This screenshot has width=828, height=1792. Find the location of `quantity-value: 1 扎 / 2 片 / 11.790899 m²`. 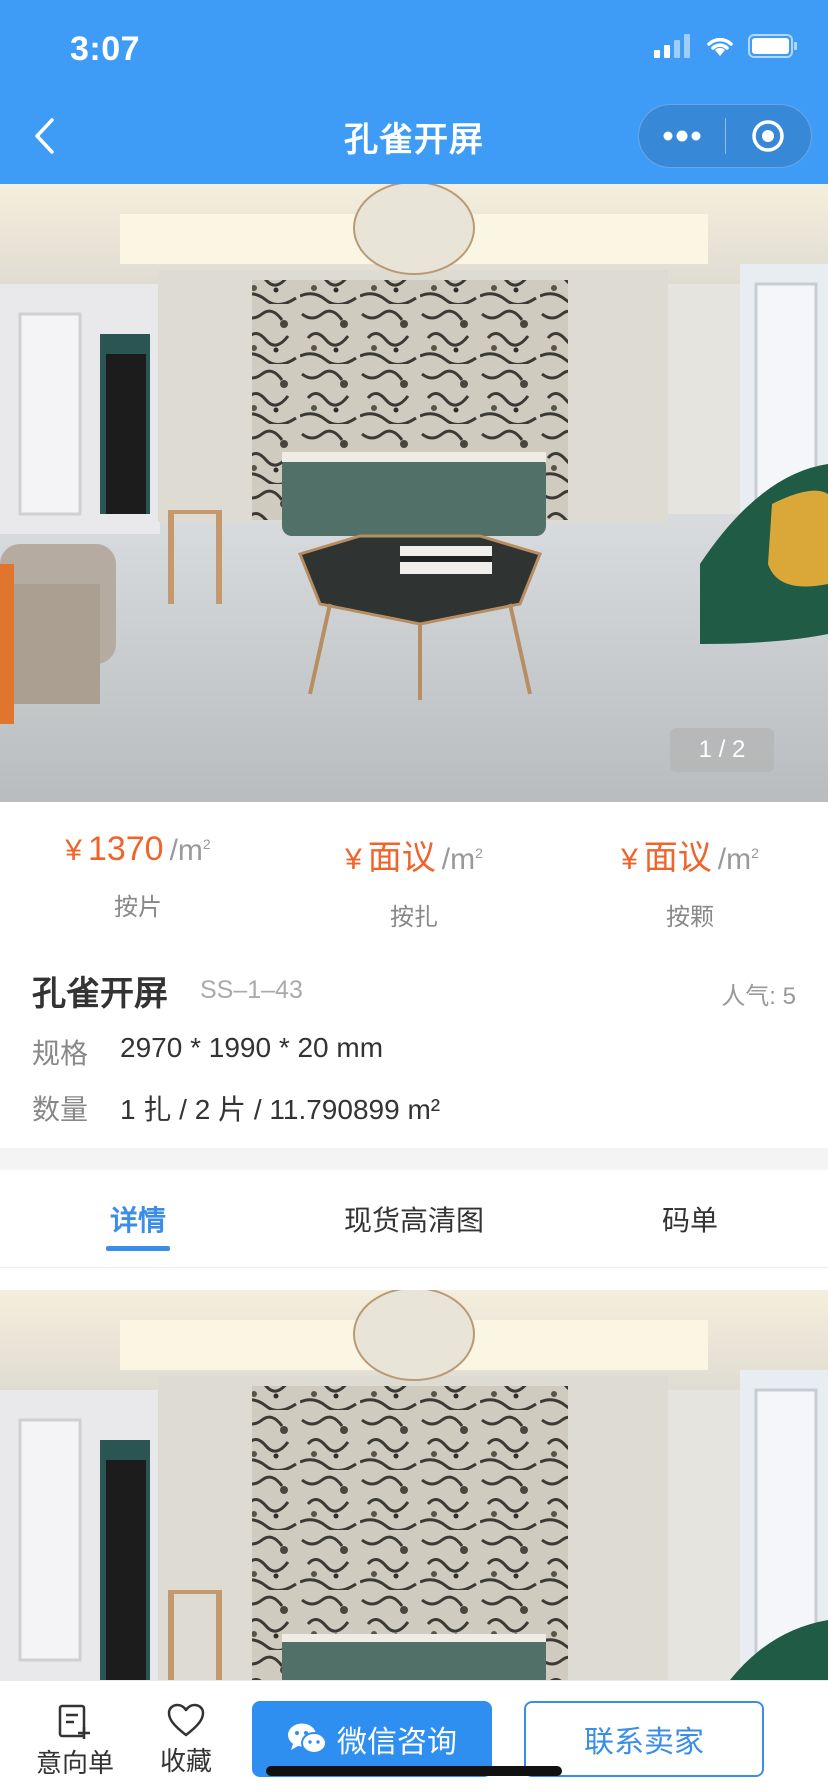

quantity-value: 1 扎 / 2 片 / 11.790899 m² is located at coordinates (280, 1109).